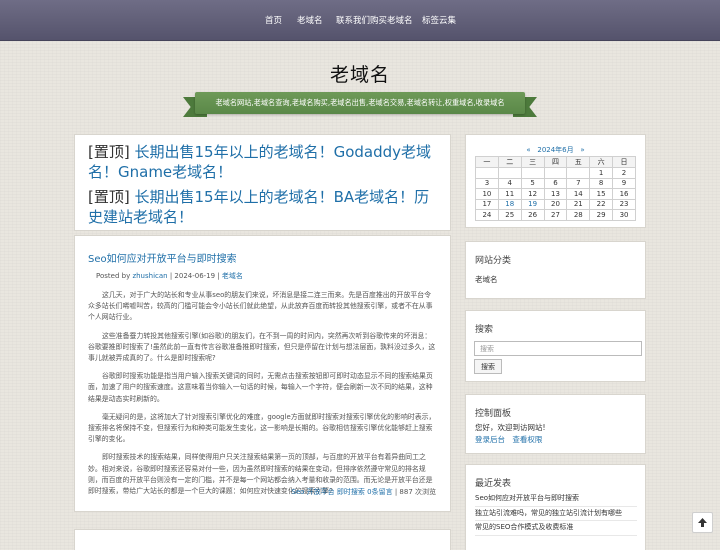 Image resolution: width=720 pixels, height=550 pixels. What do you see at coordinates (374, 20) in the screenshot?
I see `nav-item-contact-buy: 联系我们购买老域名` at bounding box center [374, 20].